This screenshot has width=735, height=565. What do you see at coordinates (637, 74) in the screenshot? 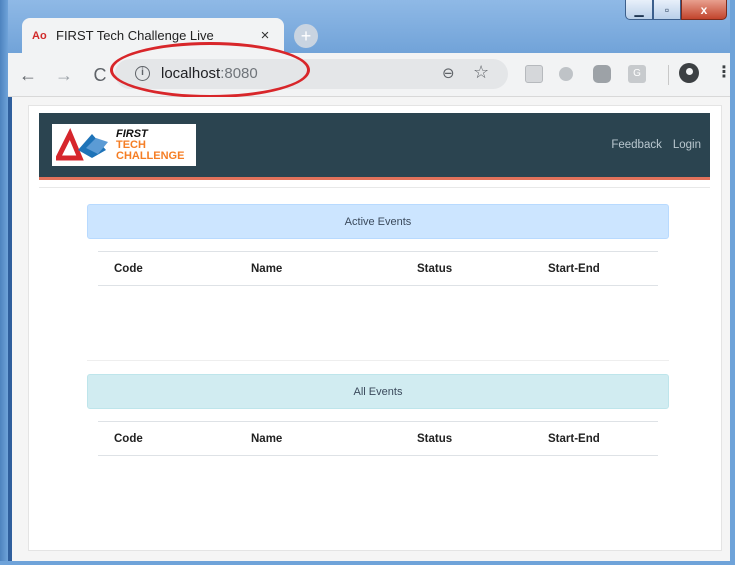
I see `g-extension-icon: G` at bounding box center [637, 74].